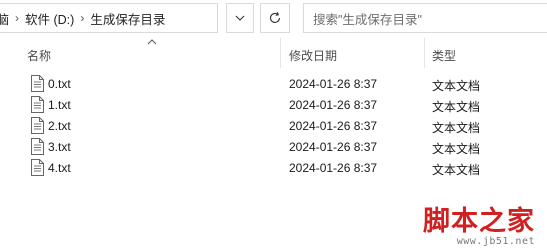 The image size is (547, 251). What do you see at coordinates (59, 168) in the screenshot?
I see `file-name: 4.txt` at bounding box center [59, 168].